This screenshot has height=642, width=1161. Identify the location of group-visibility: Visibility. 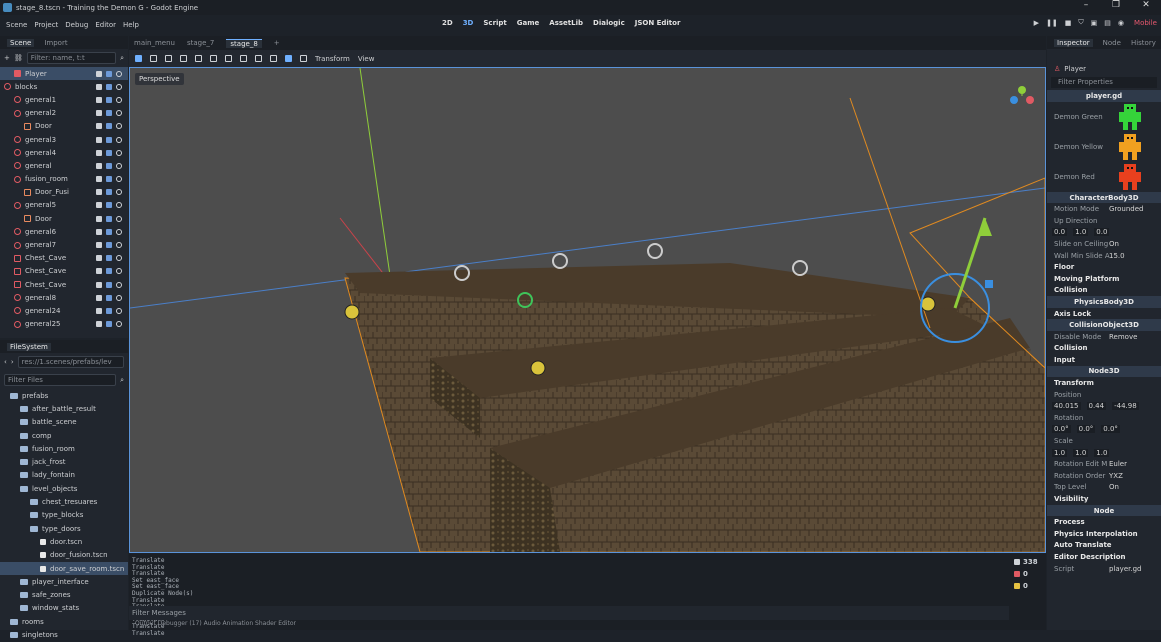
(1104, 499).